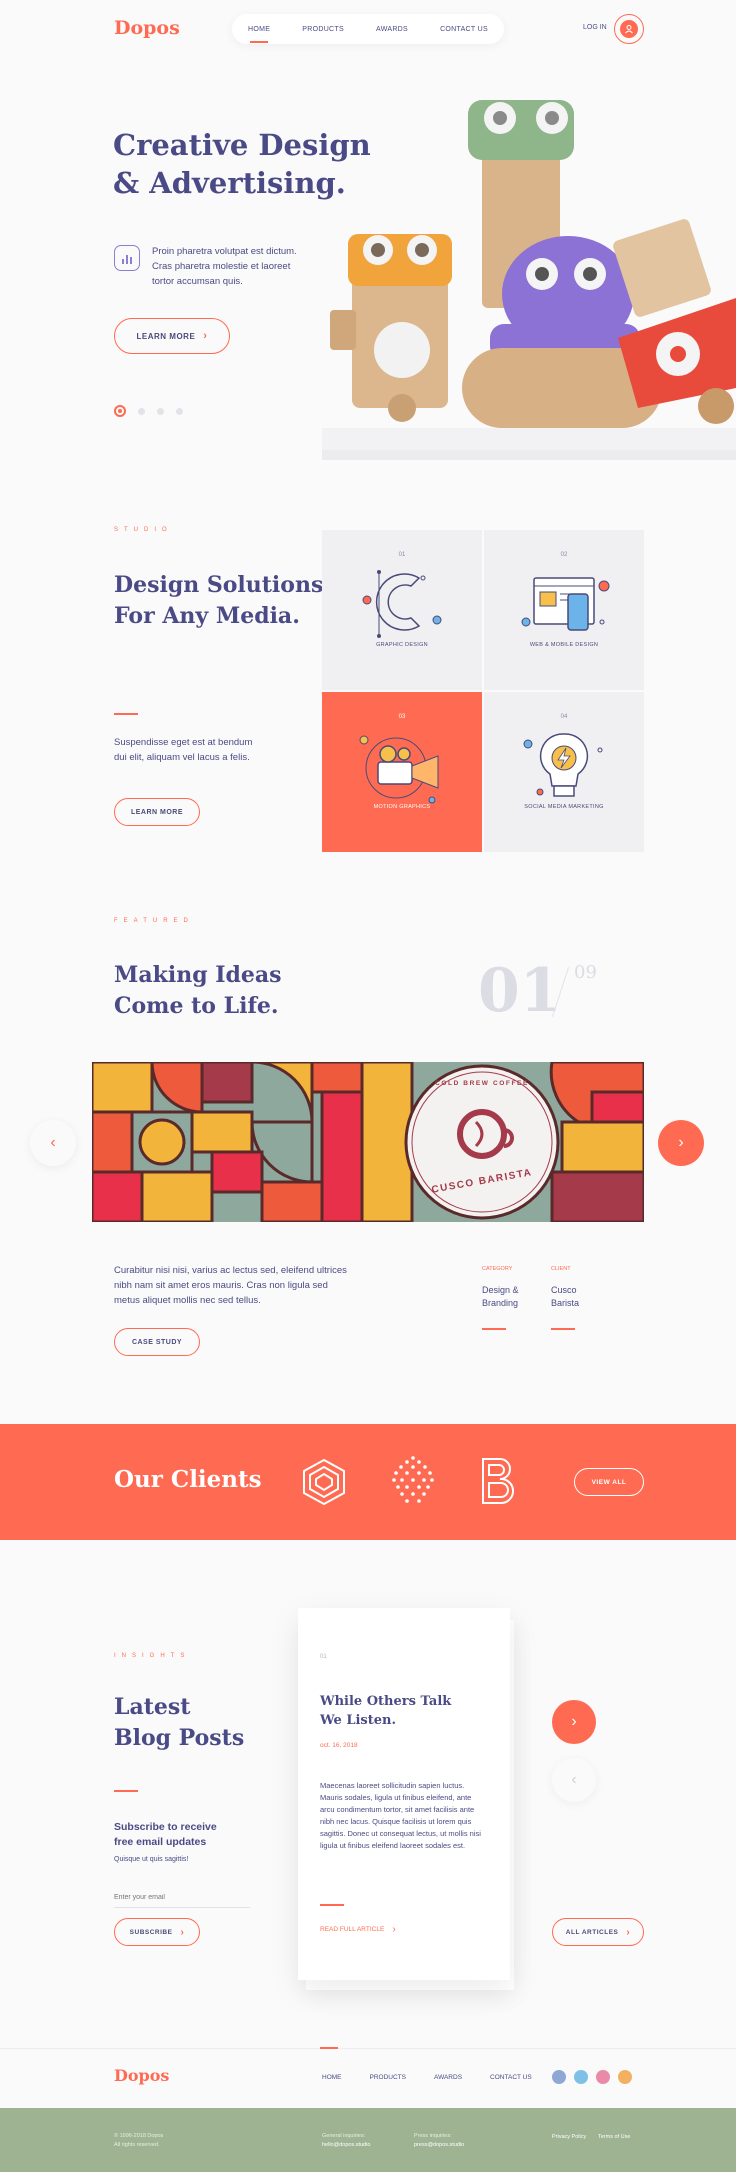 Image resolution: width=736 pixels, height=2172 pixels. Describe the element at coordinates (511, 2077) in the screenshot. I see `footer-nav-contact: CONTACT US` at that location.